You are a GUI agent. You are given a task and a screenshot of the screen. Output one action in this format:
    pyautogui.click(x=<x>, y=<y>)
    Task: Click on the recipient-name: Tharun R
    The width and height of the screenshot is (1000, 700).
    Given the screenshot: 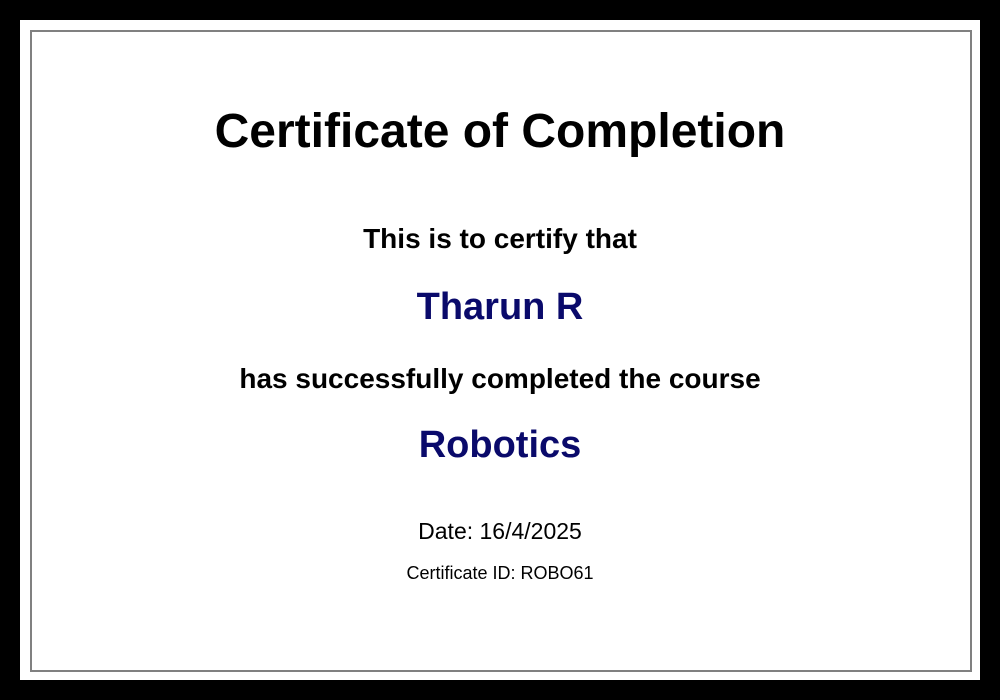 What is the action you would take?
    pyautogui.click(x=500, y=307)
    